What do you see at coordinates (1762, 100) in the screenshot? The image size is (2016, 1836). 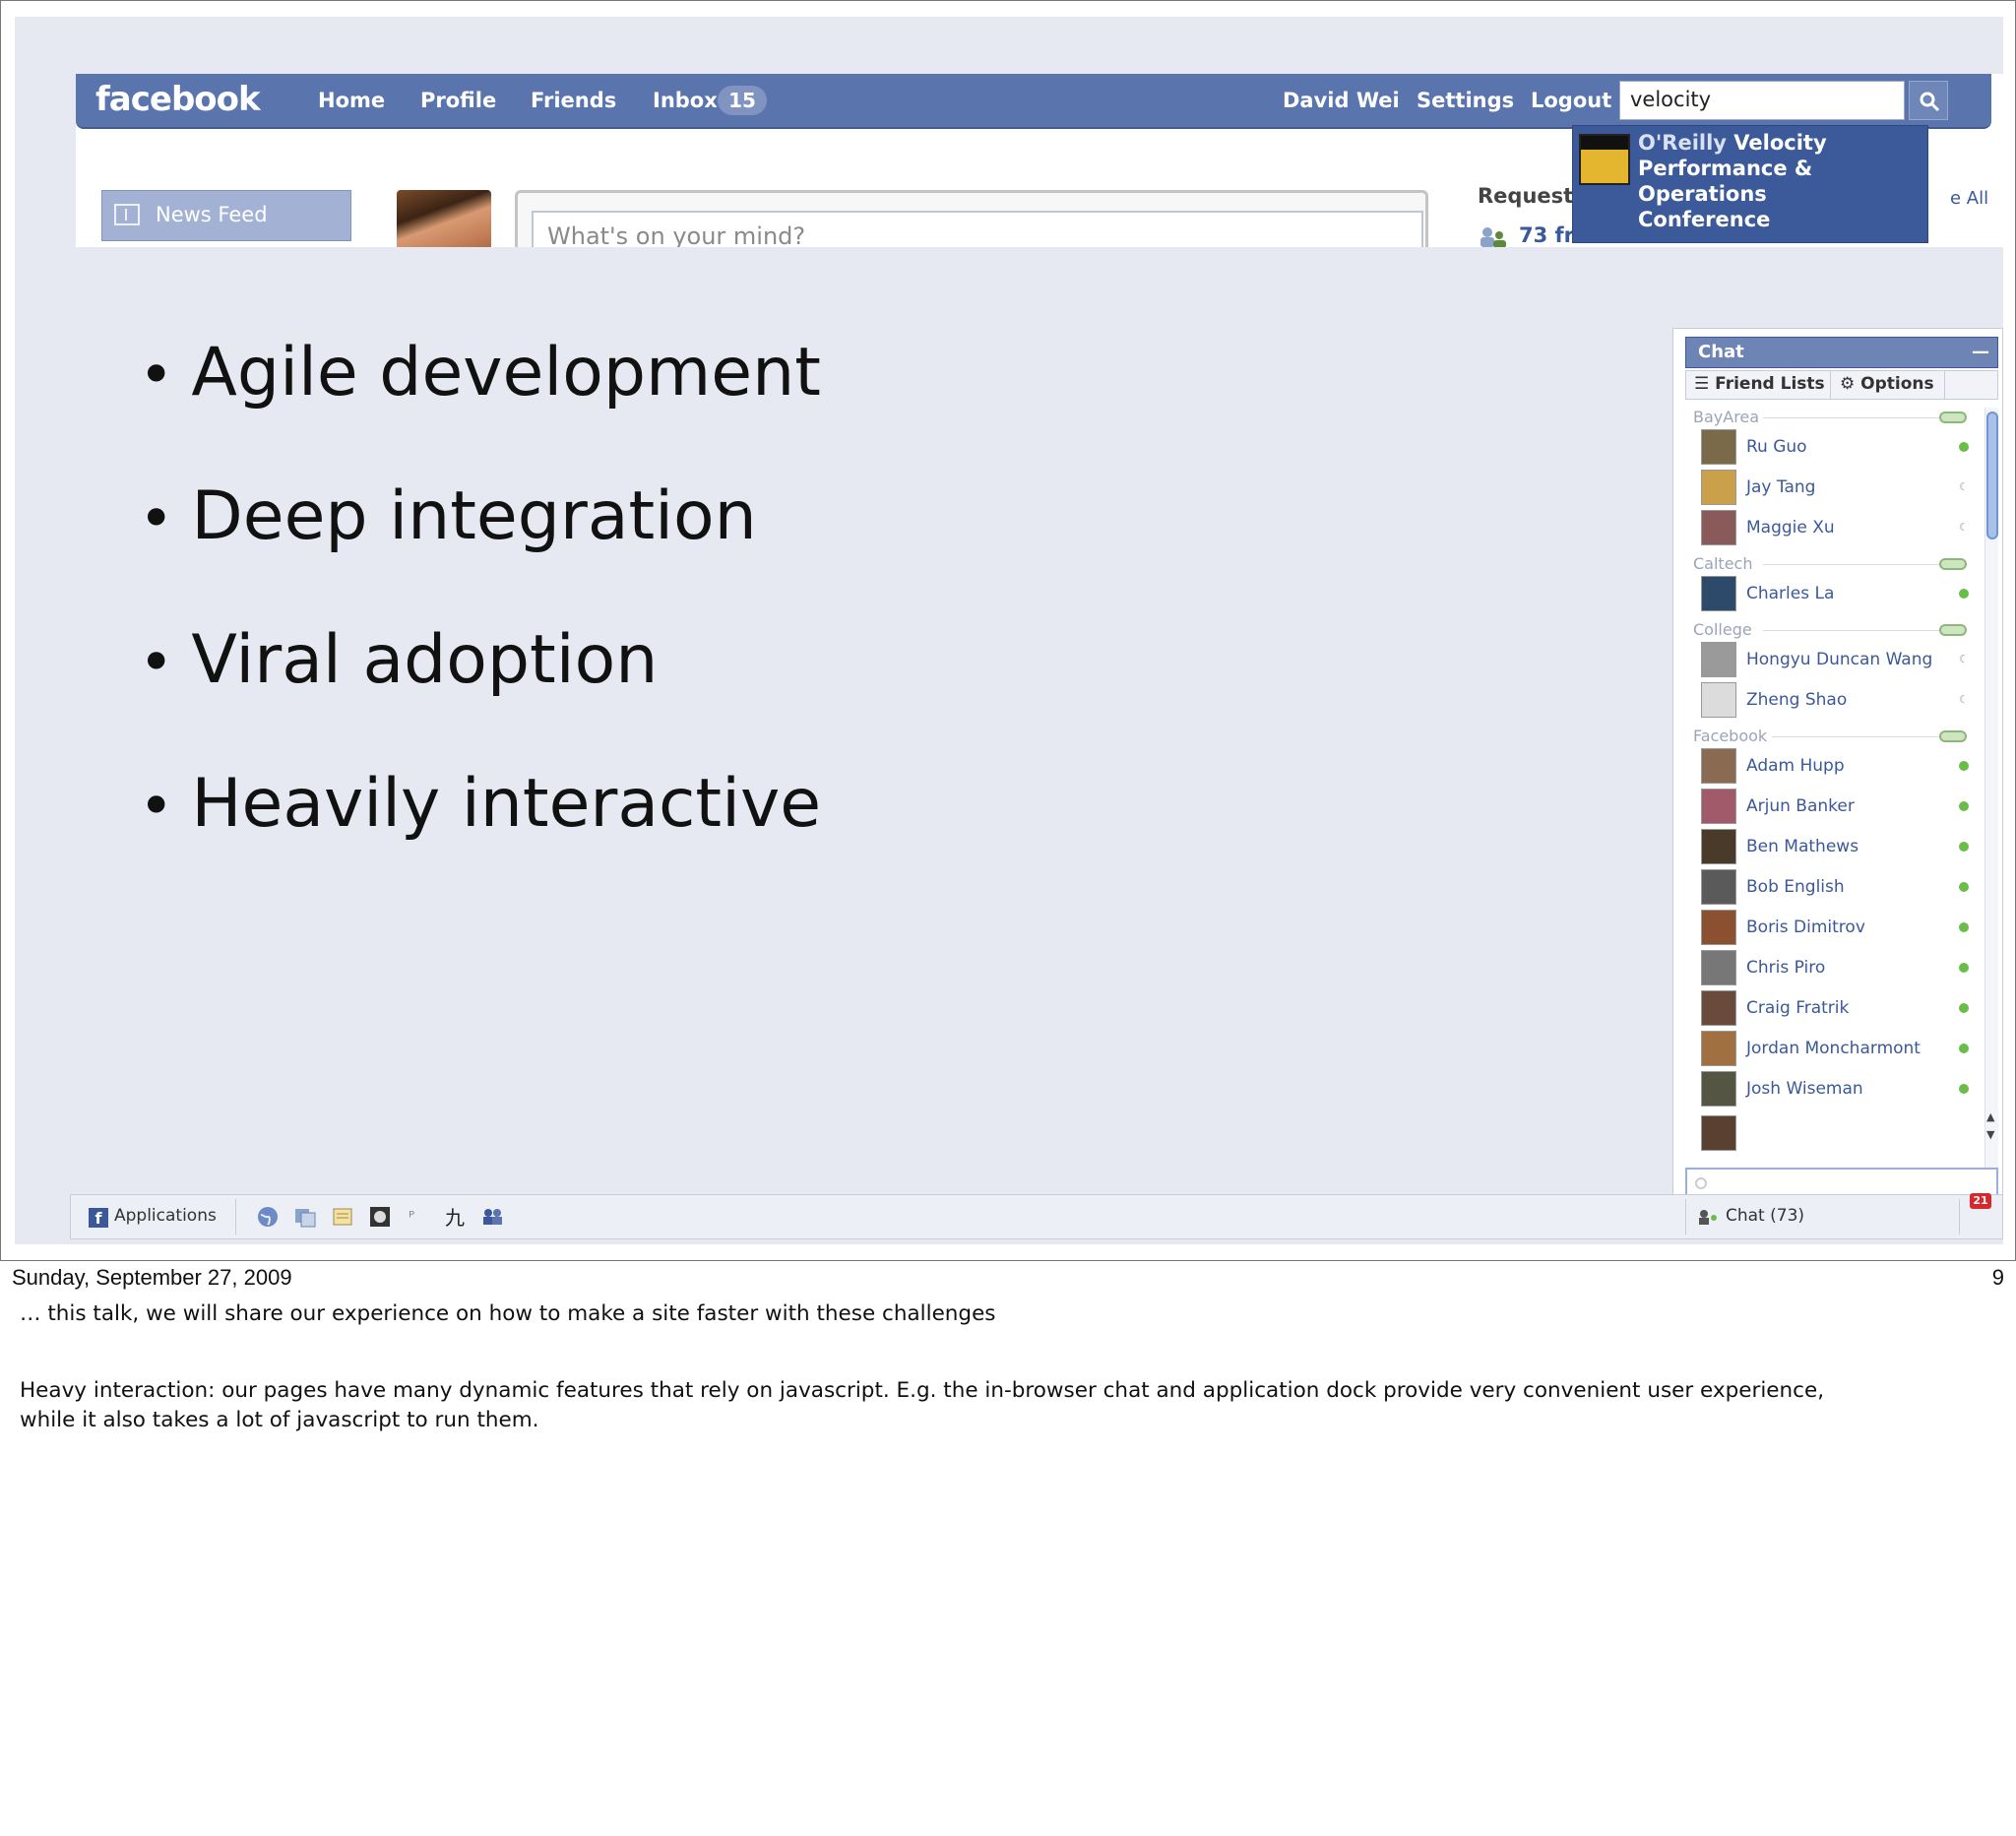 I see `search-input: velocity` at bounding box center [1762, 100].